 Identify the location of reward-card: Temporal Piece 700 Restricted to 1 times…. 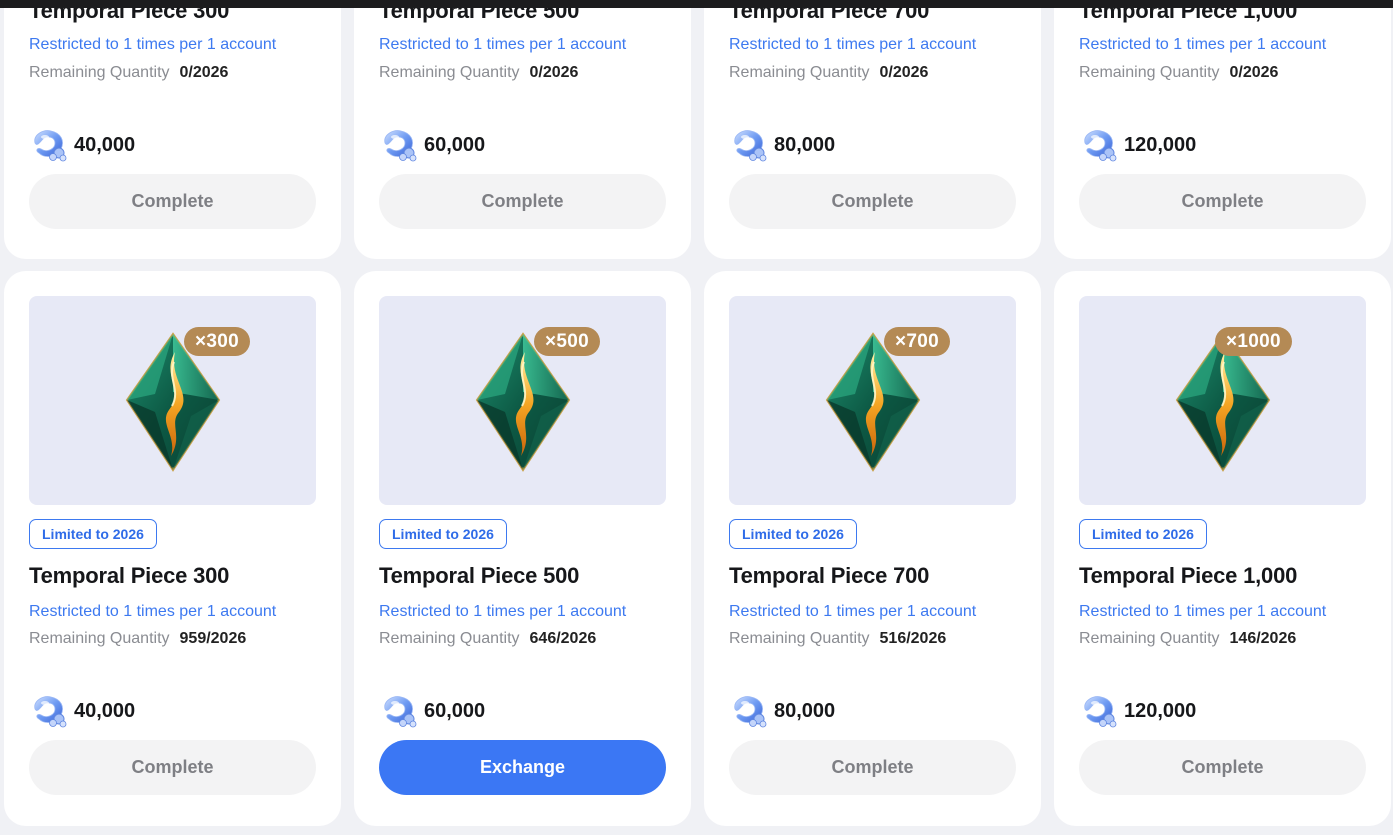
(872, 129).